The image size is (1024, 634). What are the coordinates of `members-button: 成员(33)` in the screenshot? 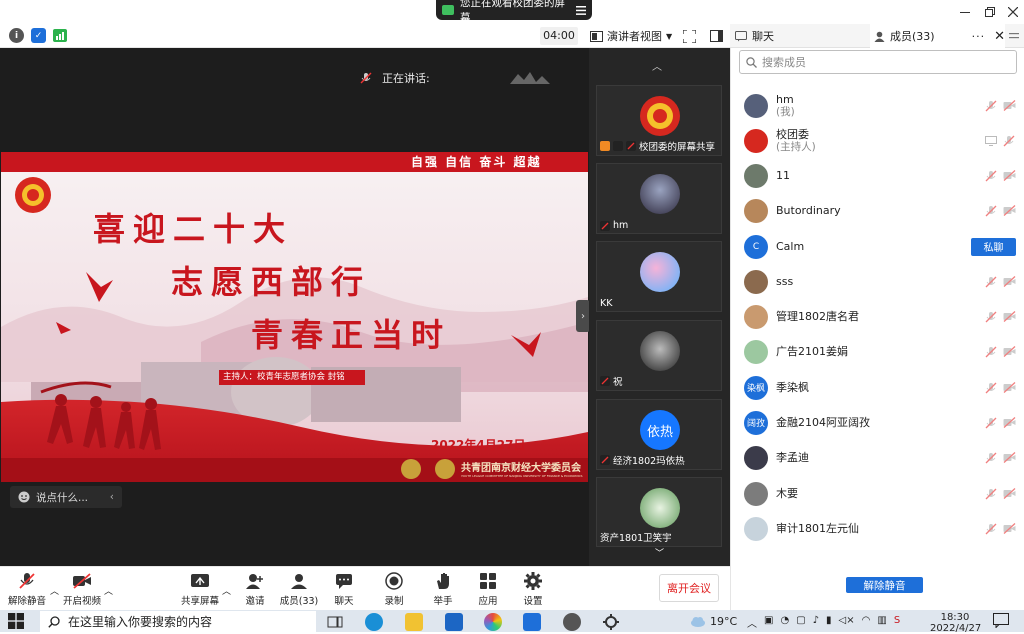 It's located at (299, 589).